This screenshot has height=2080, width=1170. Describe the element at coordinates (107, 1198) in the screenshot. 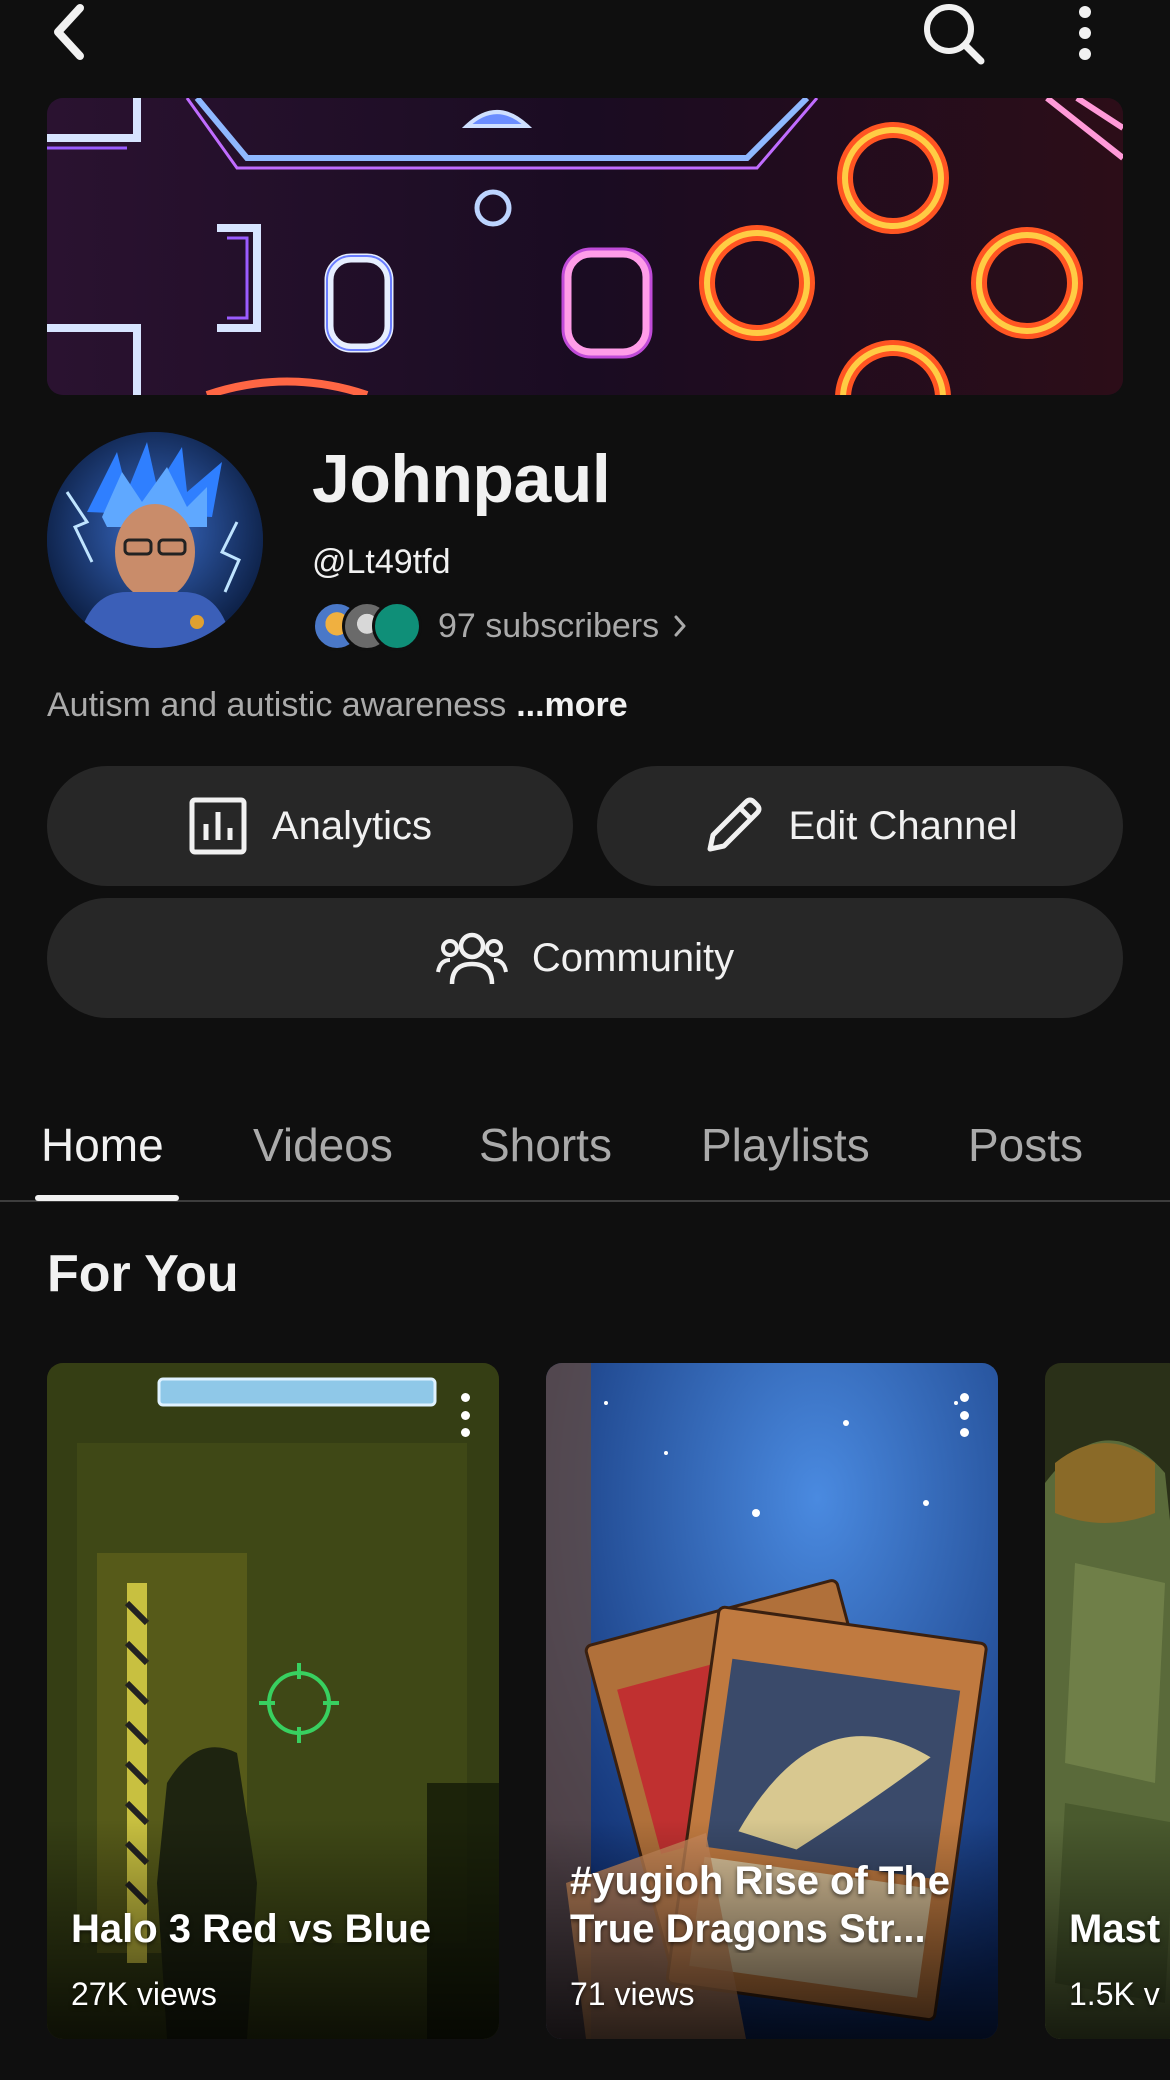

I see `active-tab-indicator` at that location.